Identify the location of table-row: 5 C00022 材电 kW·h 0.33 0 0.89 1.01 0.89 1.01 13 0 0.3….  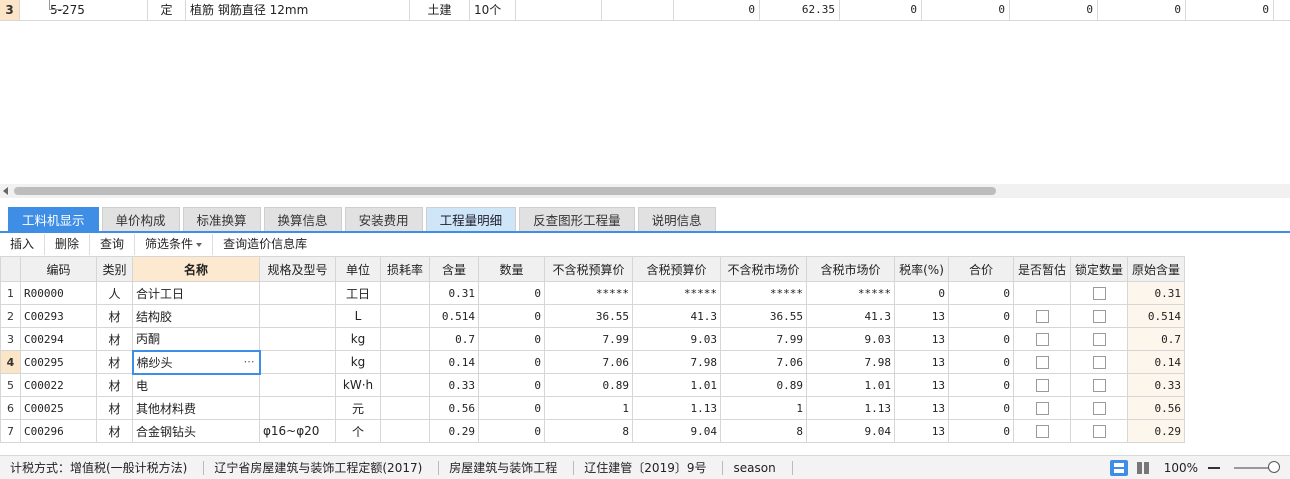
(592, 385).